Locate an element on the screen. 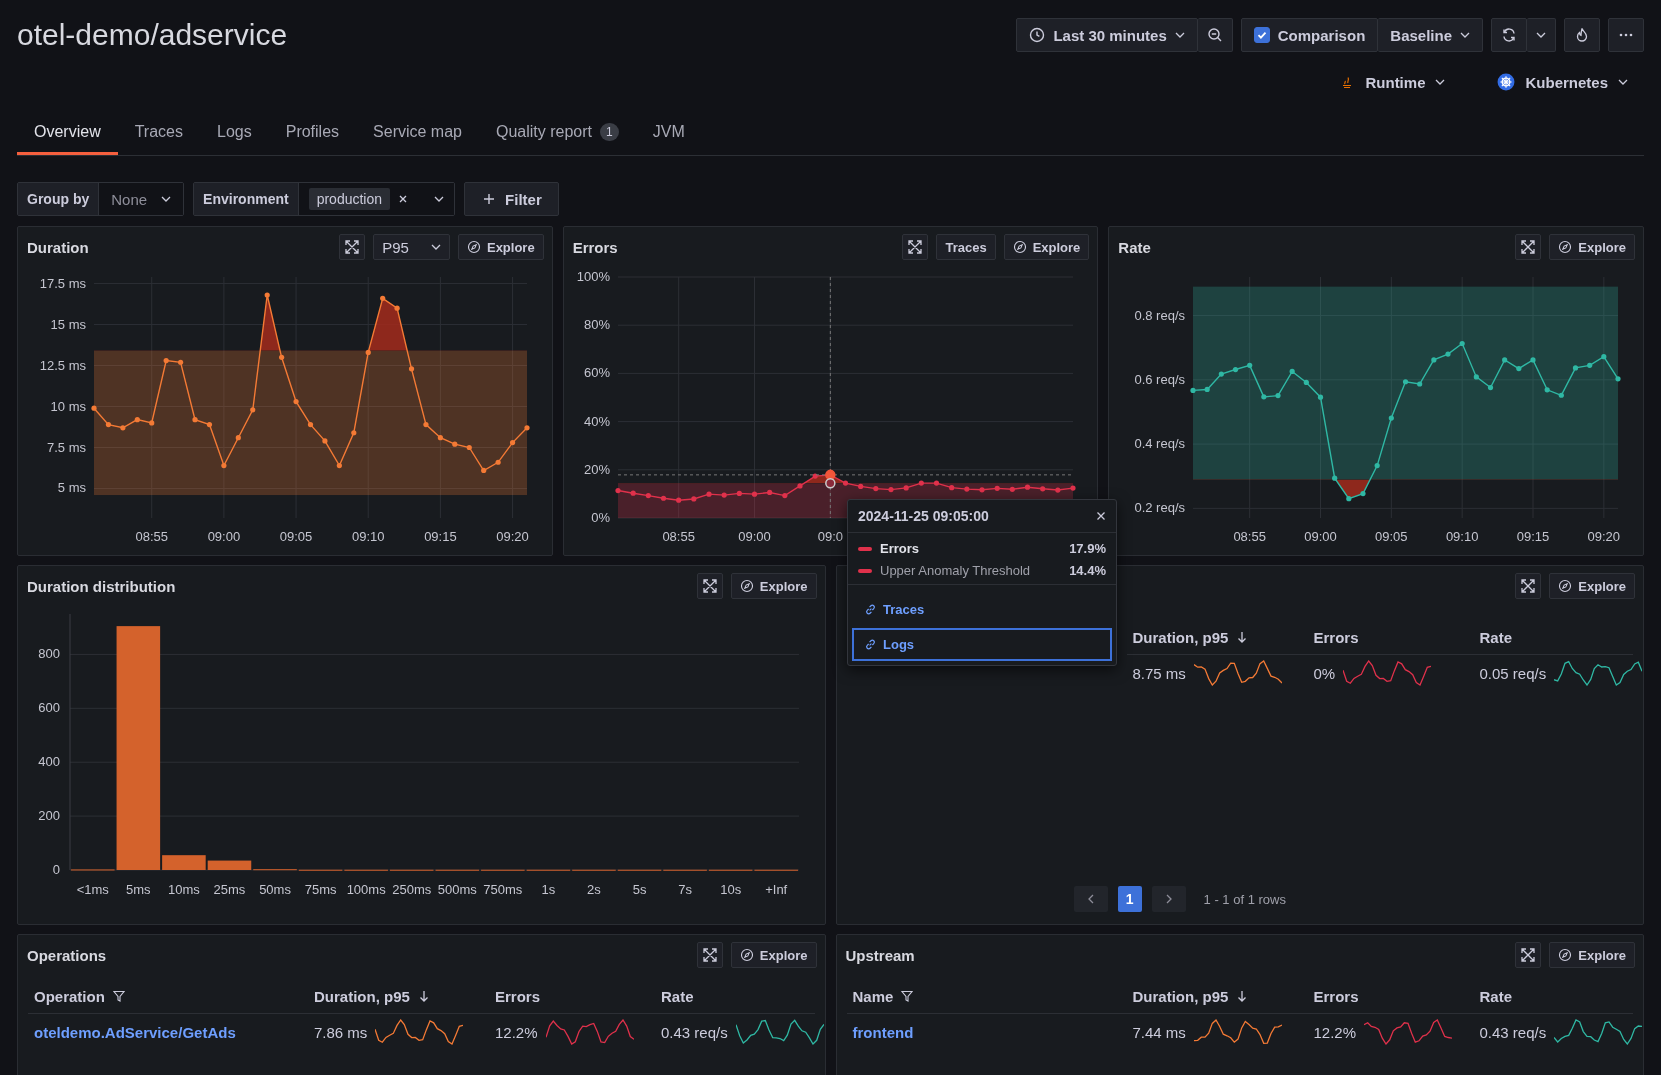  zoom-out-button is located at coordinates (1215, 35).